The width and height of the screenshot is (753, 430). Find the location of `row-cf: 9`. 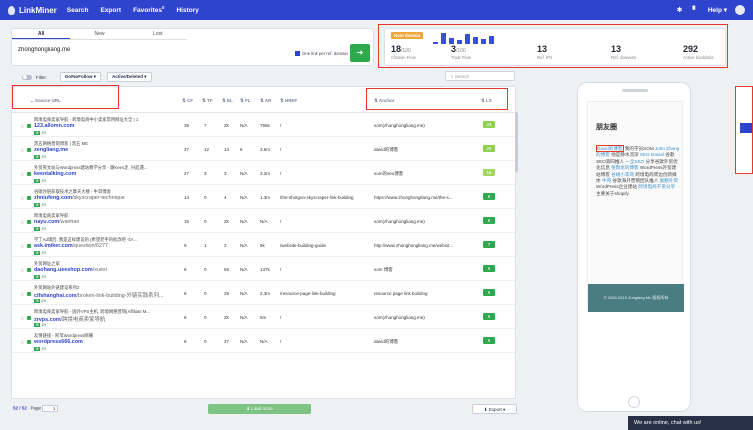

row-cf: 9 is located at coordinates (185, 245).